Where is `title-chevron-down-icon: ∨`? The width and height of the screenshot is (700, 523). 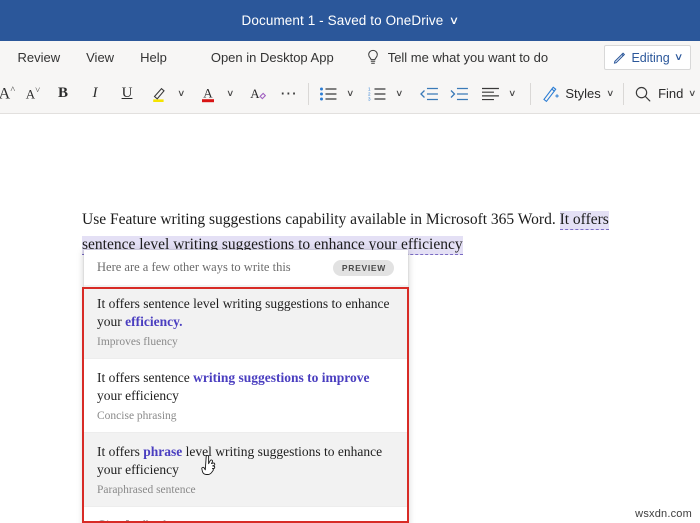
title-chevron-down-icon: ∨ is located at coordinates (454, 20).